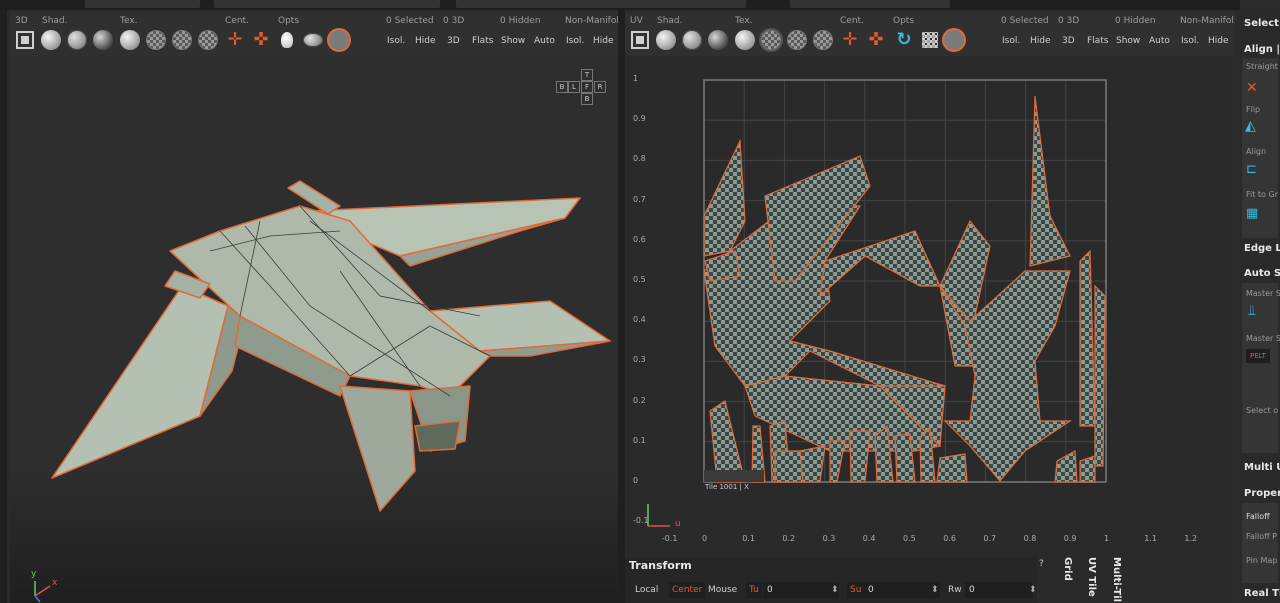 This screenshot has width=1280, height=603. Describe the element at coordinates (1207, 21) in the screenshot. I see `nonmanifold-count: Non-Manifol` at that location.